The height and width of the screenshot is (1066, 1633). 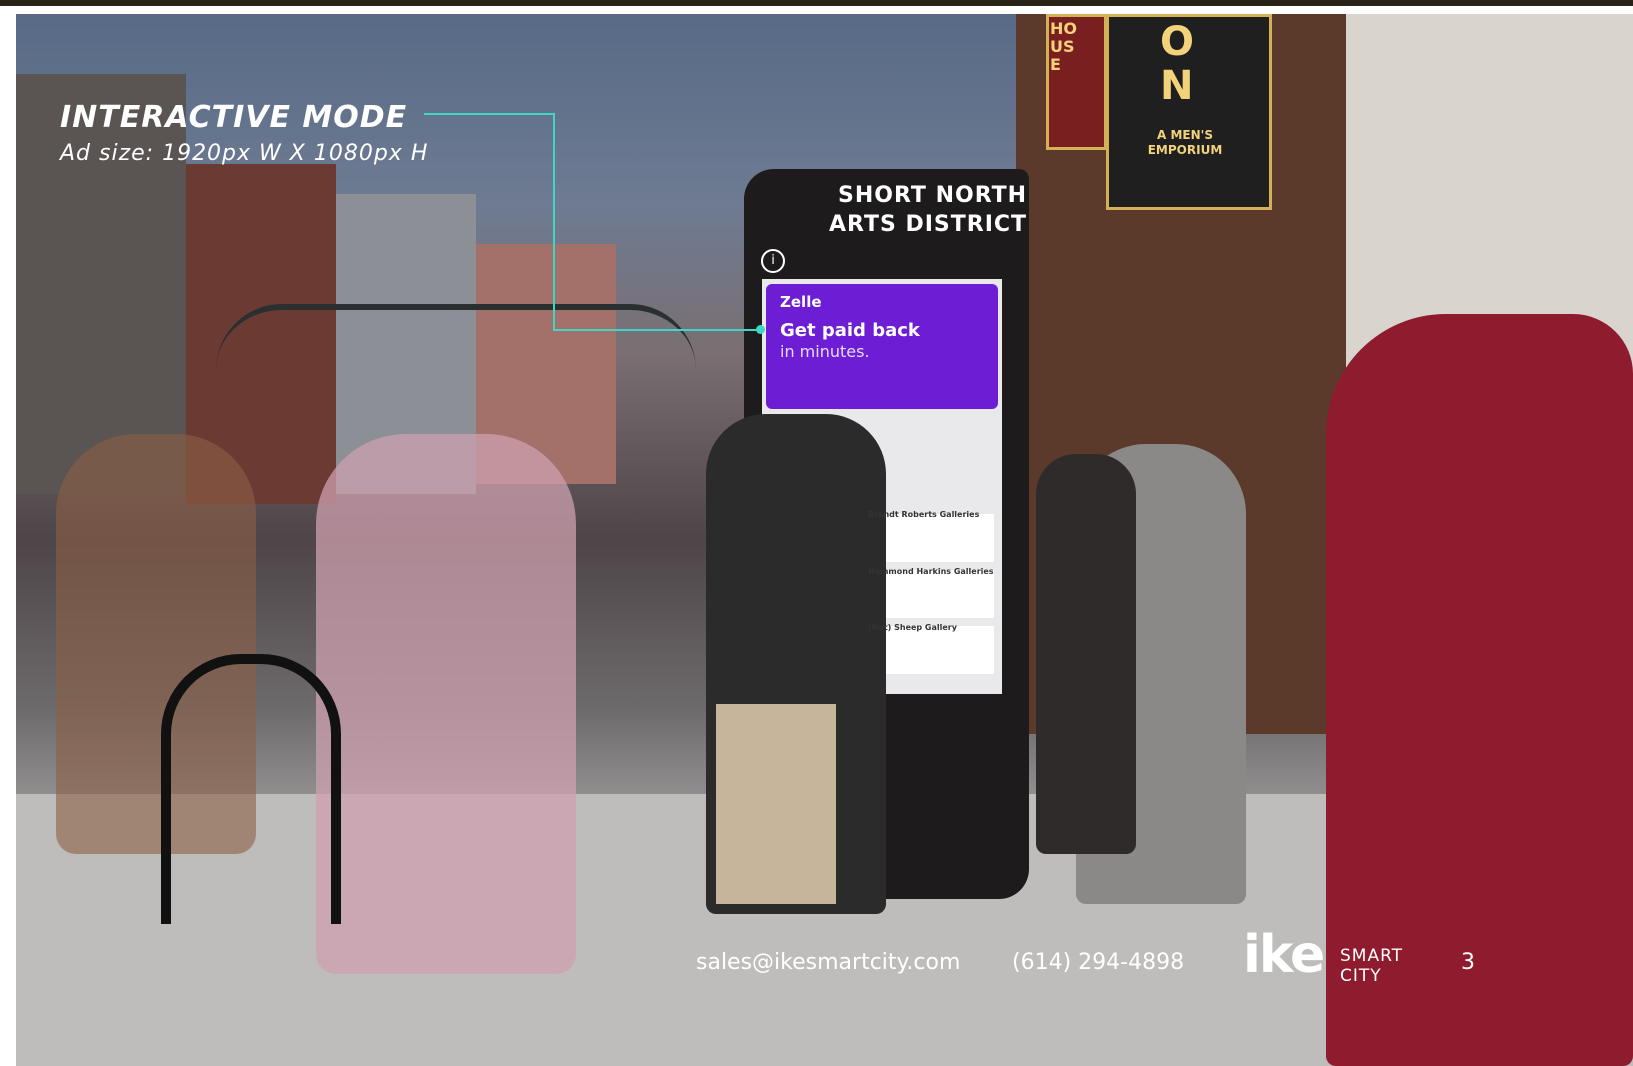 What do you see at coordinates (760, 329) in the screenshot?
I see `leader-dot` at bounding box center [760, 329].